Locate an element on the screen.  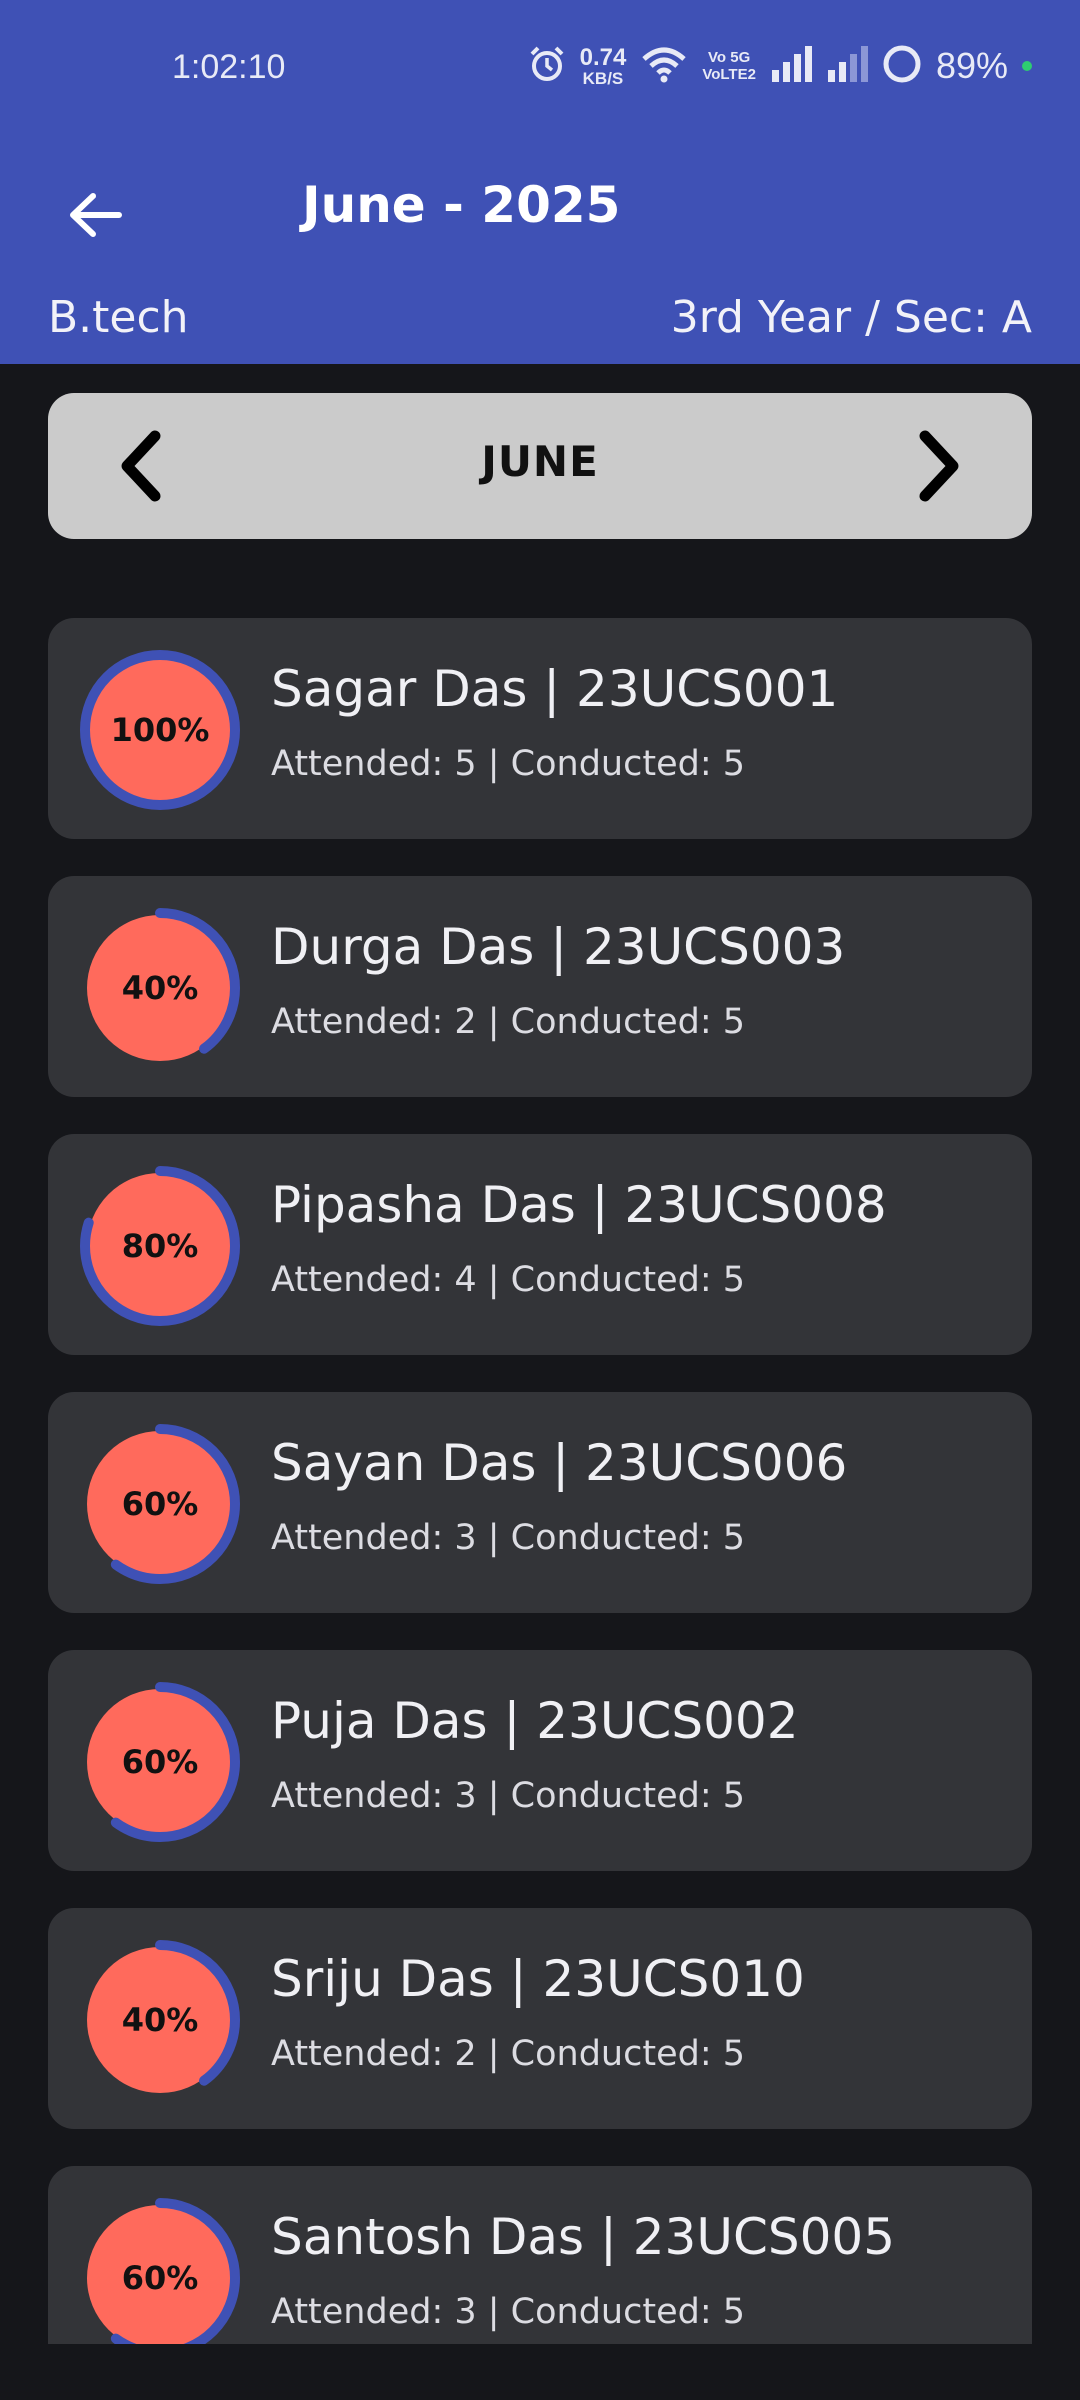
status-icons: 0.74 KB/S Vo 5G VoLTE2 89% is located at coordinates (780, 66).